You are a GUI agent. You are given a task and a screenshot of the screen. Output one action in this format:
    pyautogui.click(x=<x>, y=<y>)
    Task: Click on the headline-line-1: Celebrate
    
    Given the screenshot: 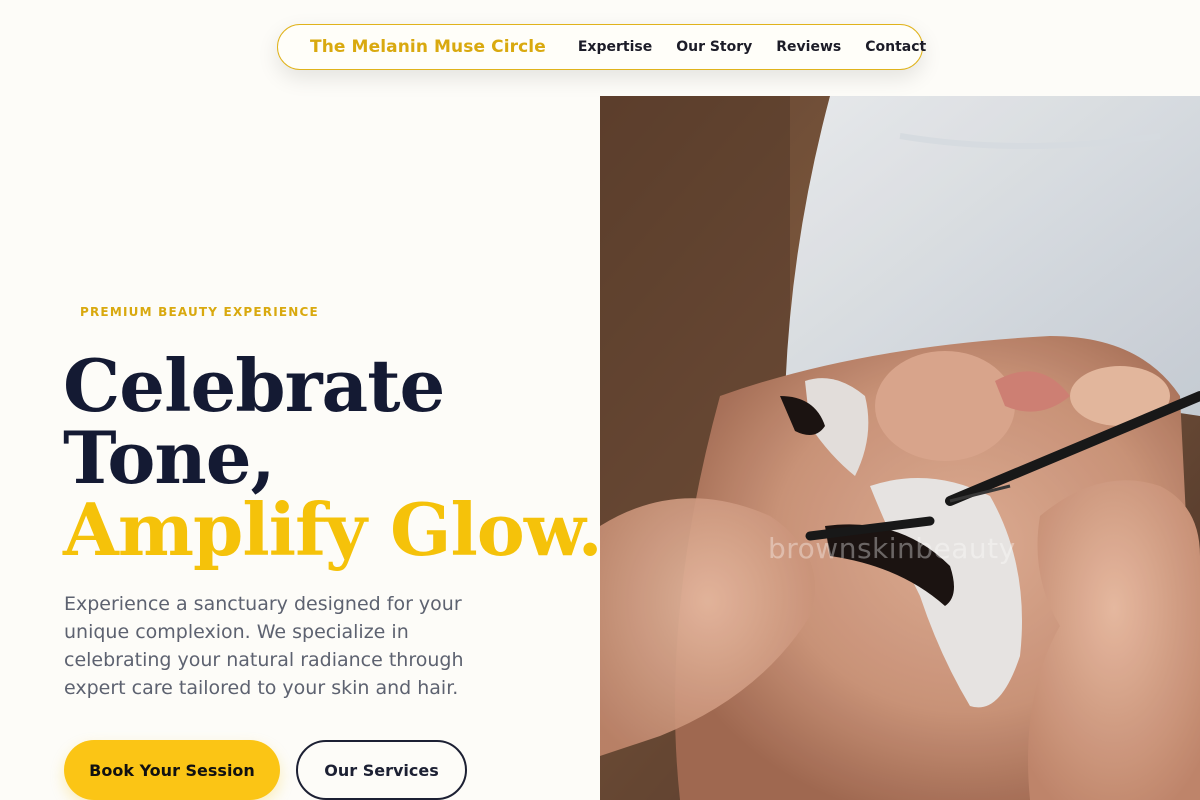 What is the action you would take?
    pyautogui.click(x=254, y=385)
    